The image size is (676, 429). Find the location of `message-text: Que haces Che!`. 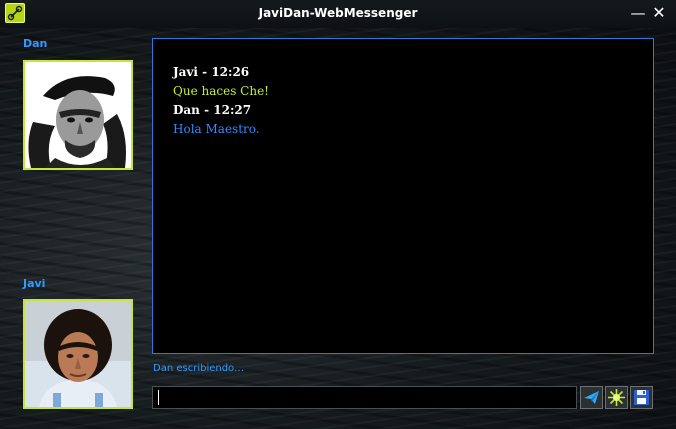

message-text: Que haces Che! is located at coordinates (221, 91).